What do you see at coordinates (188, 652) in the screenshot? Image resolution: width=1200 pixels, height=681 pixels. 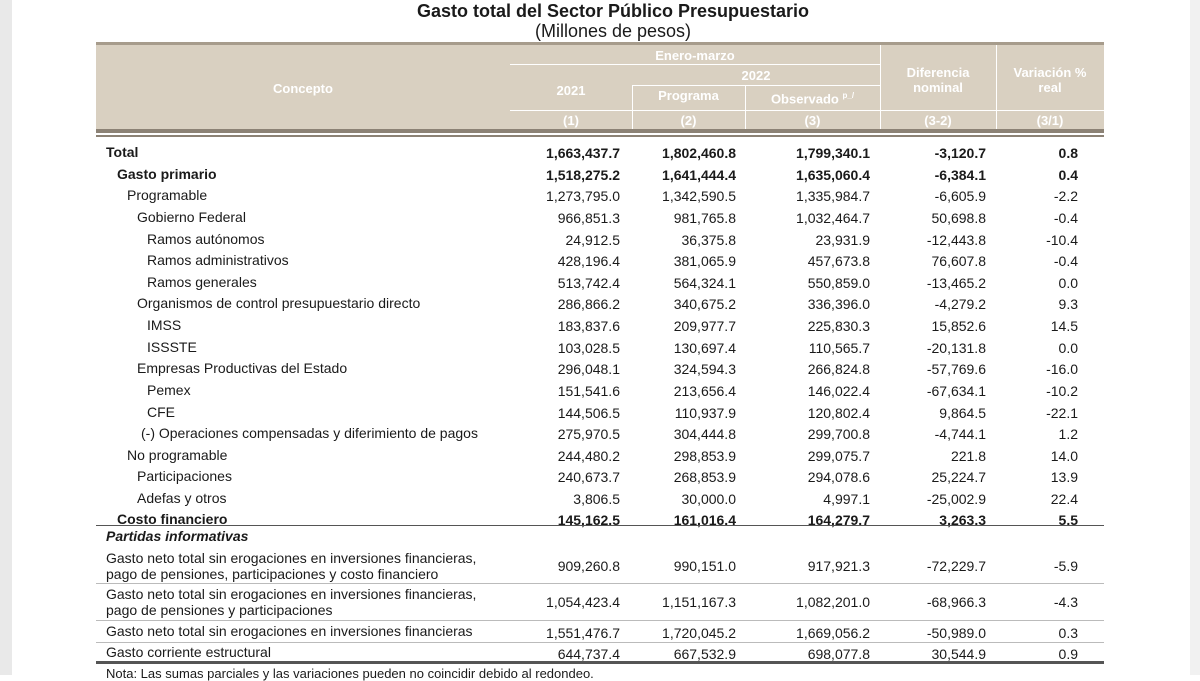 I see `partidas-concept-line1: Gasto corriente estructural` at bounding box center [188, 652].